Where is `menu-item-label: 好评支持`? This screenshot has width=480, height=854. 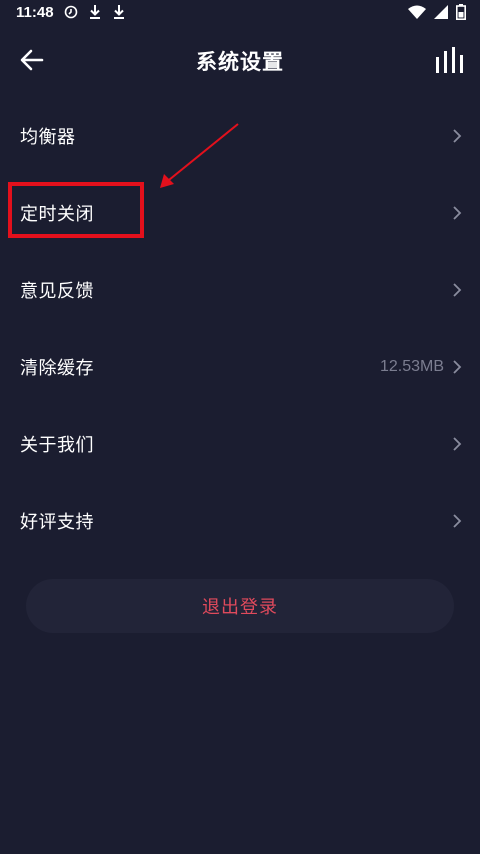 menu-item-label: 好评支持 is located at coordinates (57, 522).